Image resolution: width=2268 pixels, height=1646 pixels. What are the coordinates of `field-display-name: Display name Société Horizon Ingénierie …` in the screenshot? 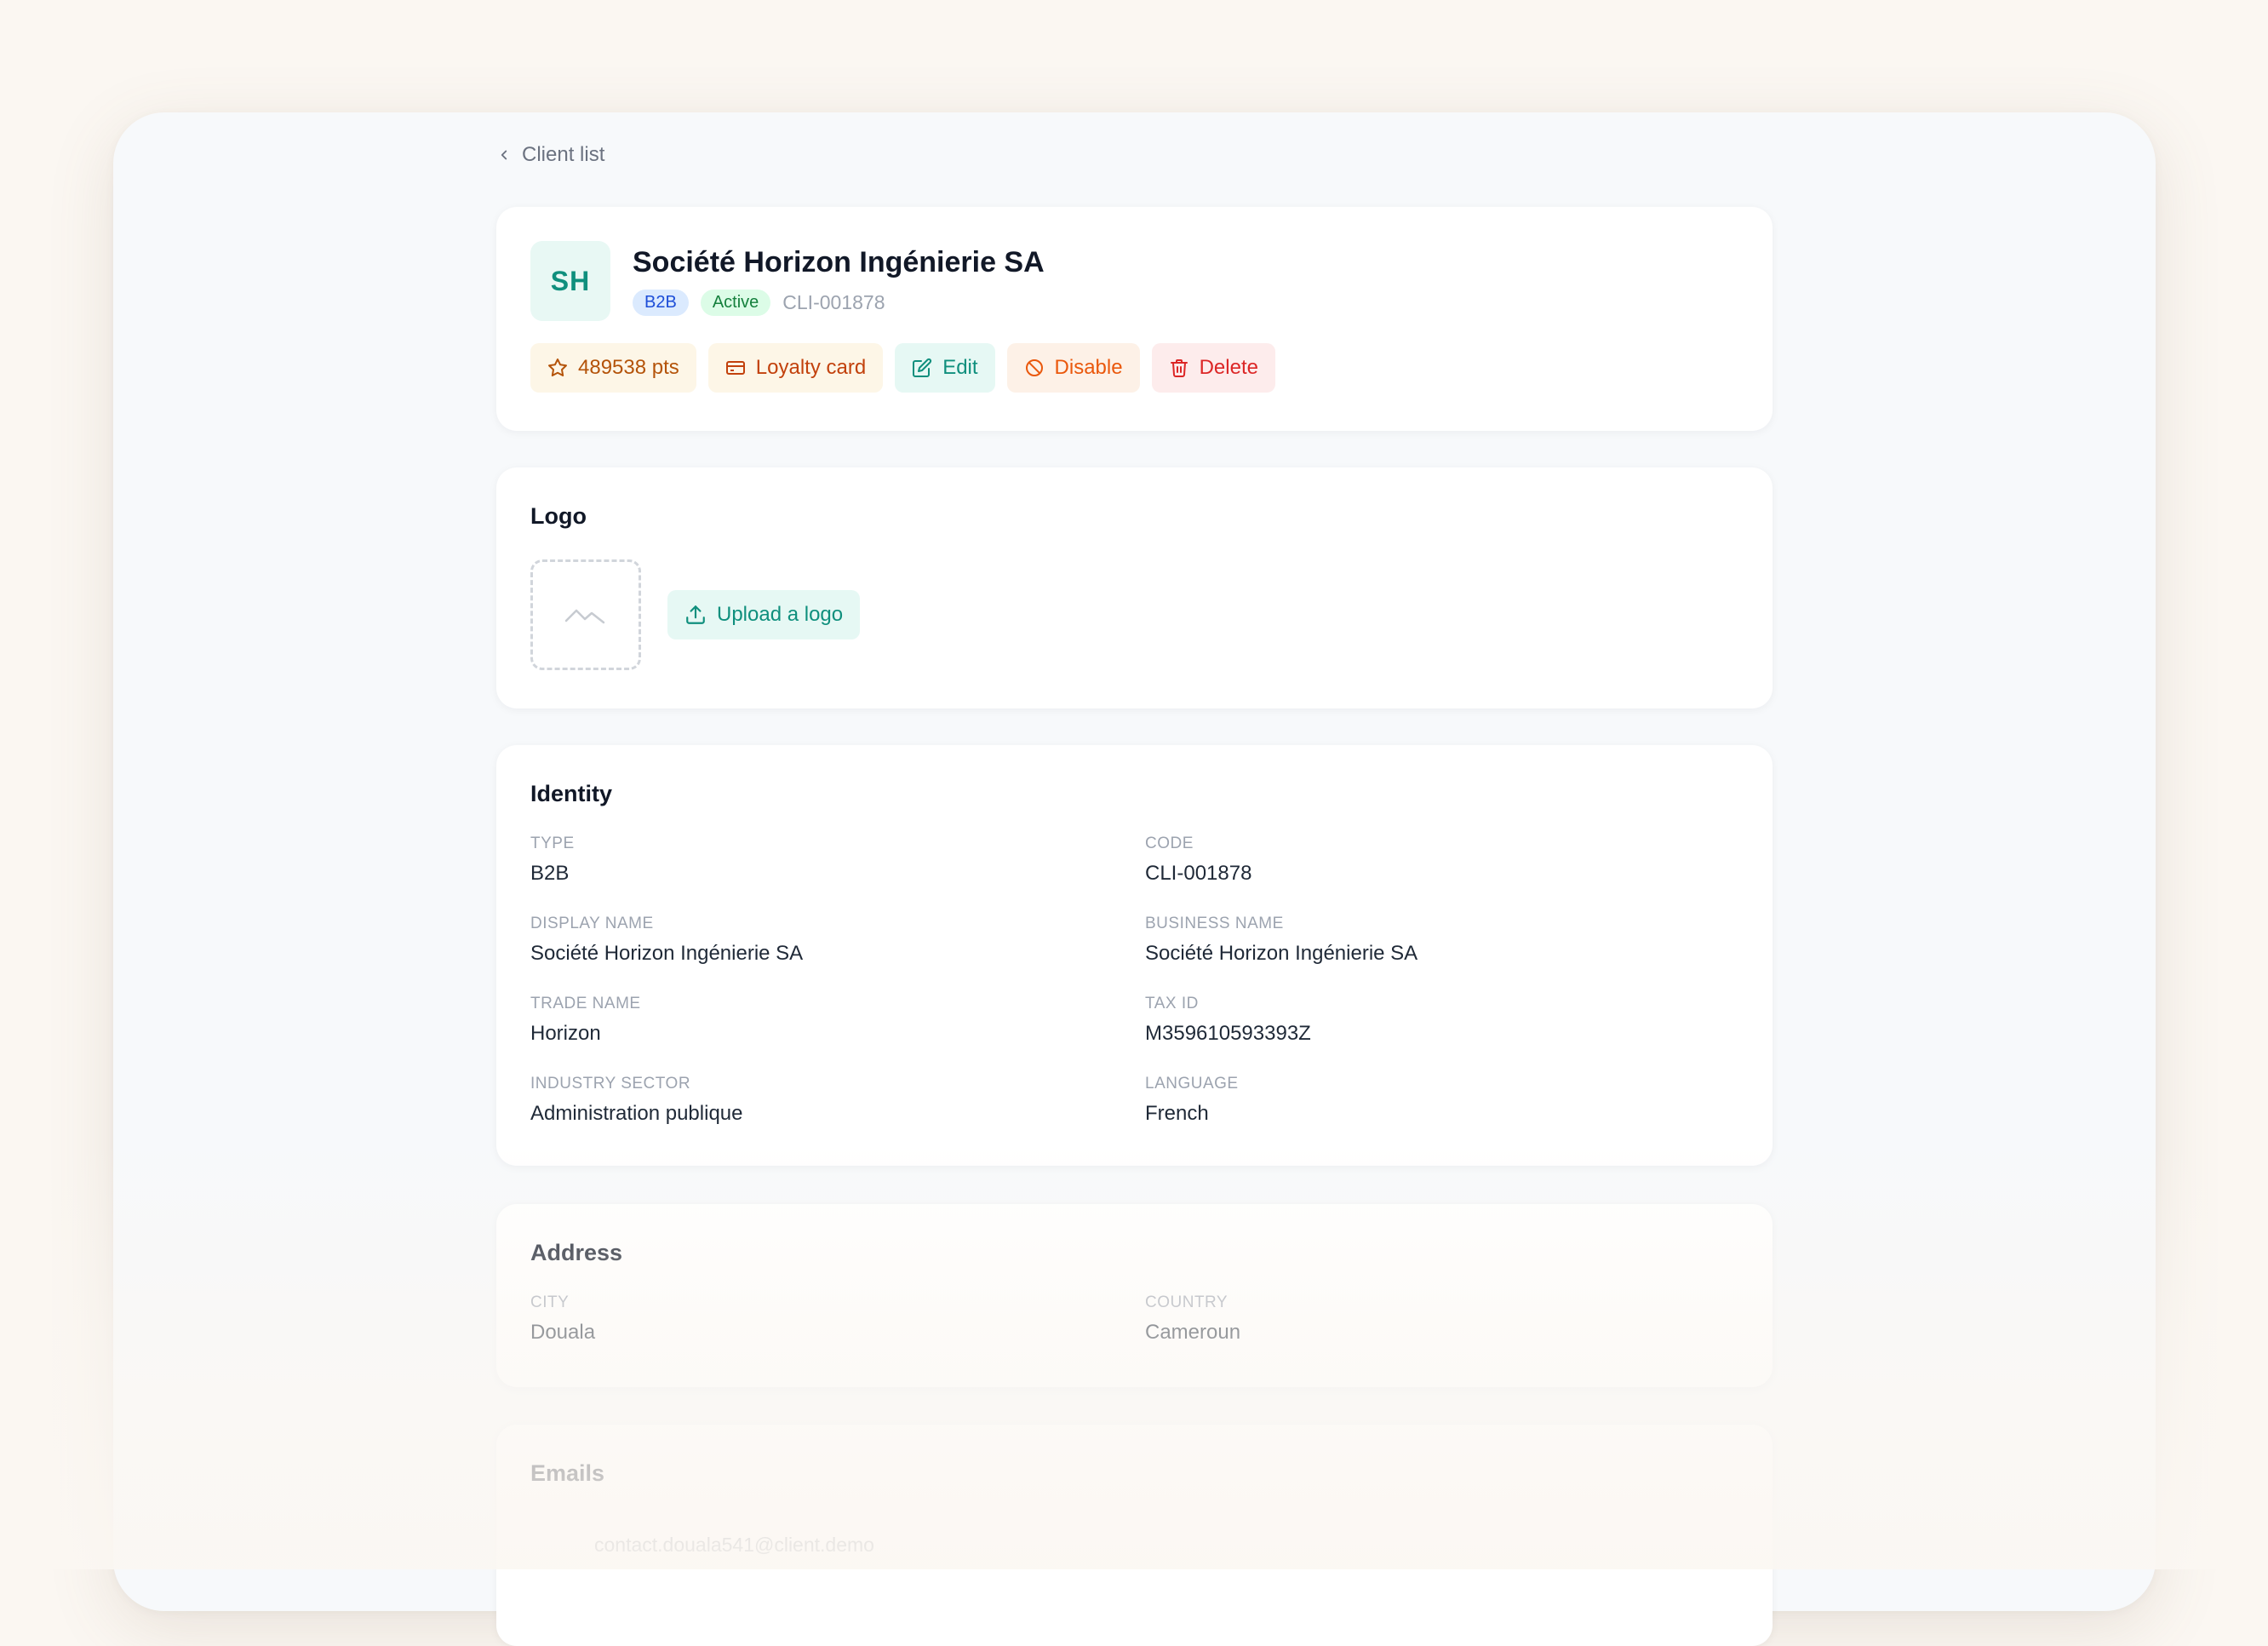 It's located at (666, 941).